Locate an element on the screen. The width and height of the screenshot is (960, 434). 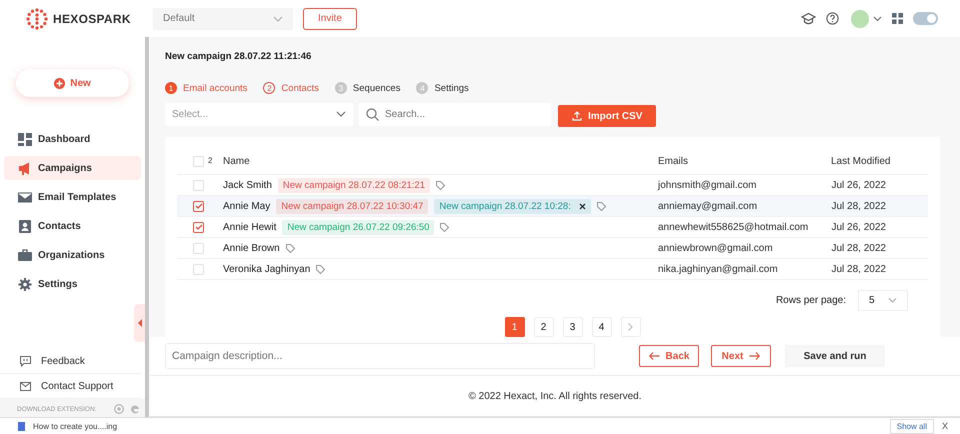
campaign-tag: New campaign 28.07.22 08:21:21 is located at coordinates (354, 185).